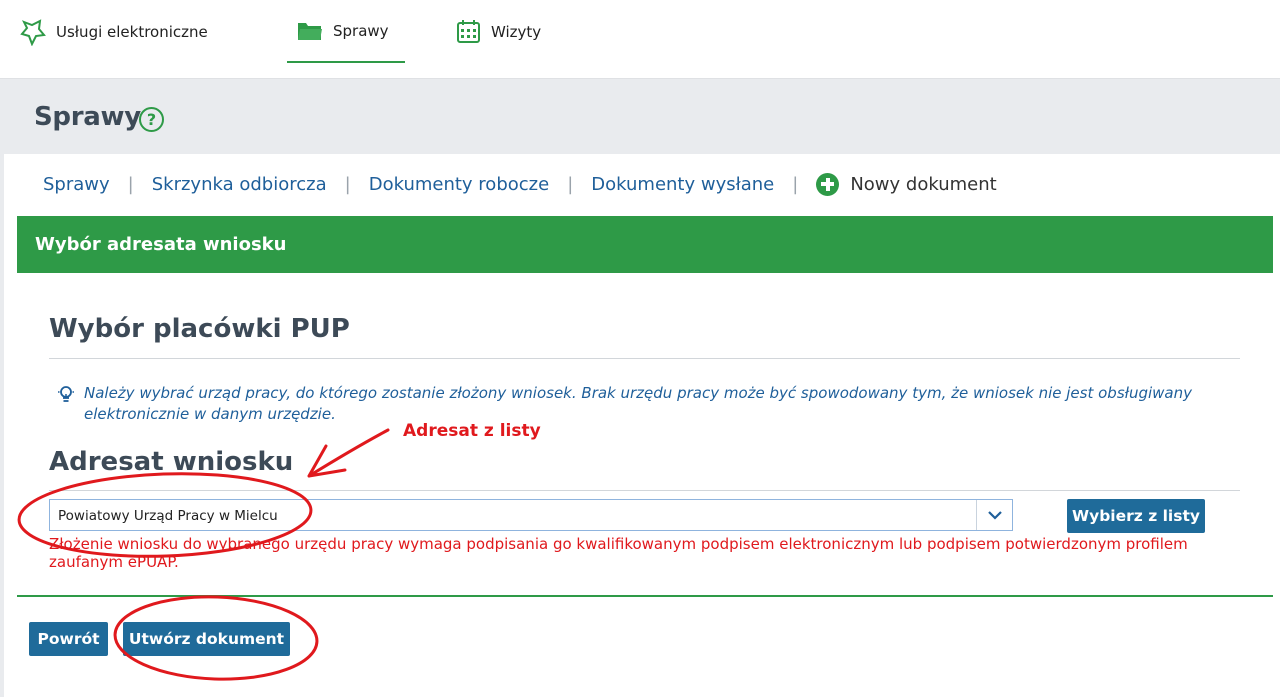 The width and height of the screenshot is (1280, 697). I want to click on new-document-link: Nowy dokument, so click(923, 184).